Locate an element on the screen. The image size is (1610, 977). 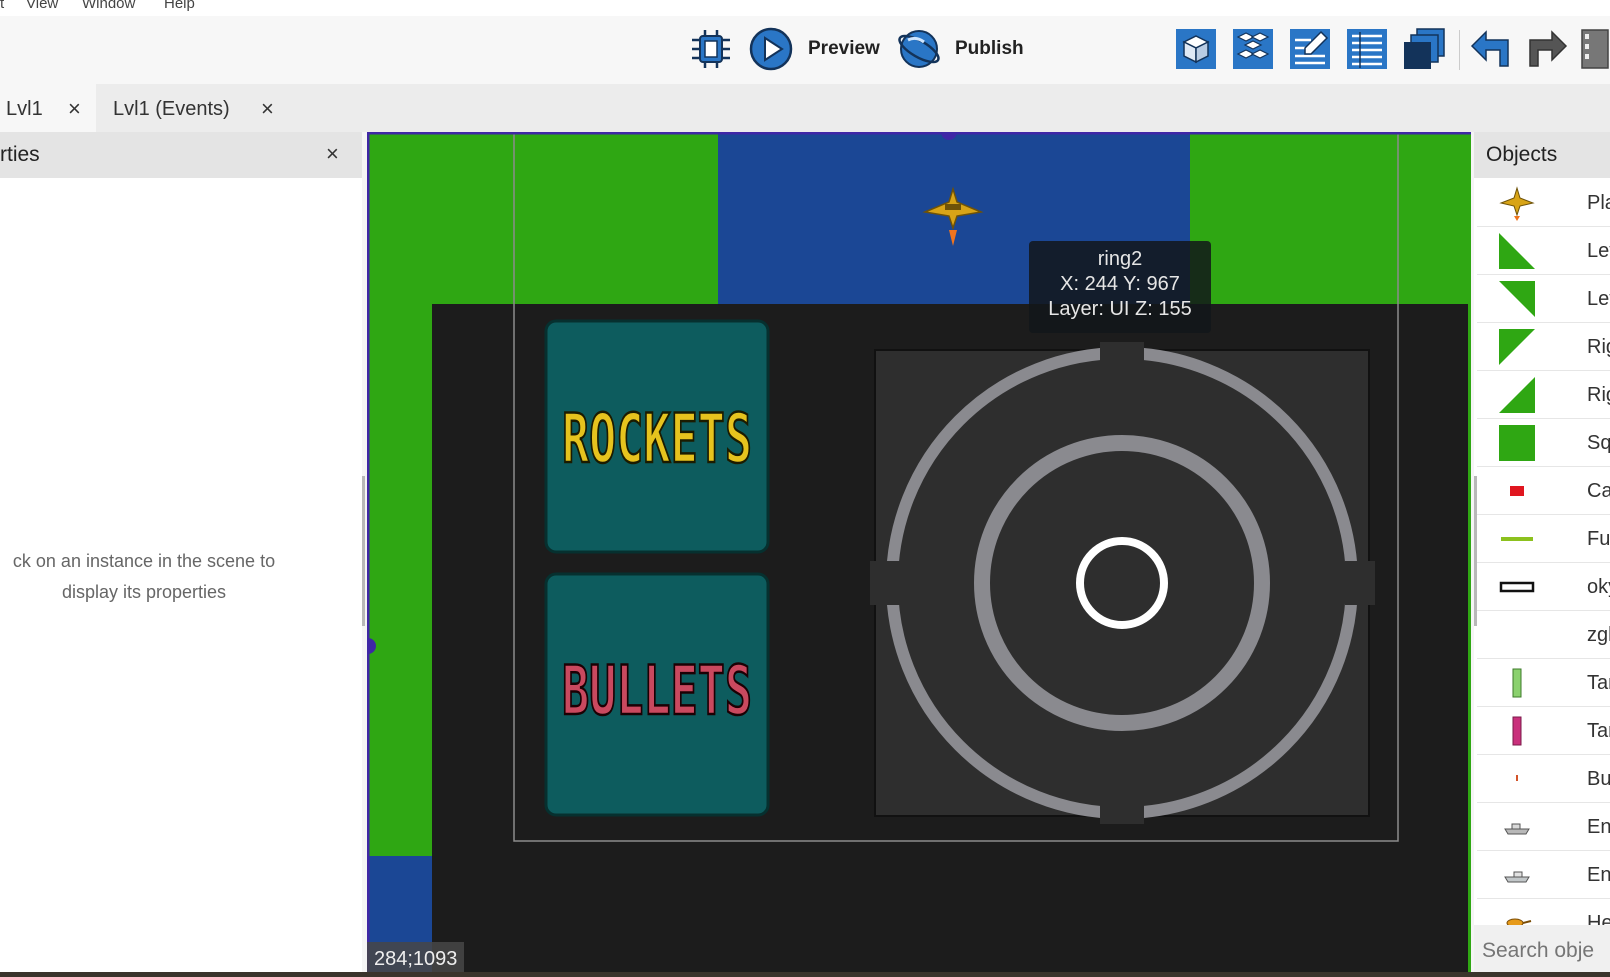
object-label: Sq is located at coordinates (1598, 443).